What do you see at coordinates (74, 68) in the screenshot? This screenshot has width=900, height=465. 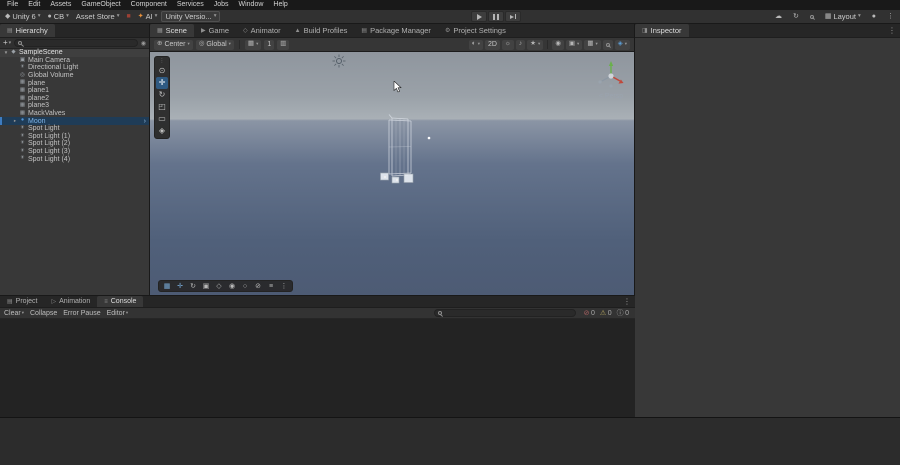 I see `hierarchy-item-directional-light: ☀ Directional Light` at bounding box center [74, 68].